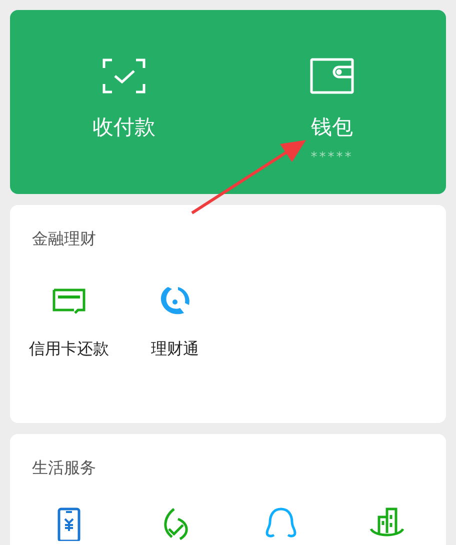 The image size is (456, 545). What do you see at coordinates (64, 238) in the screenshot?
I see `section-title: 金融理财` at bounding box center [64, 238].